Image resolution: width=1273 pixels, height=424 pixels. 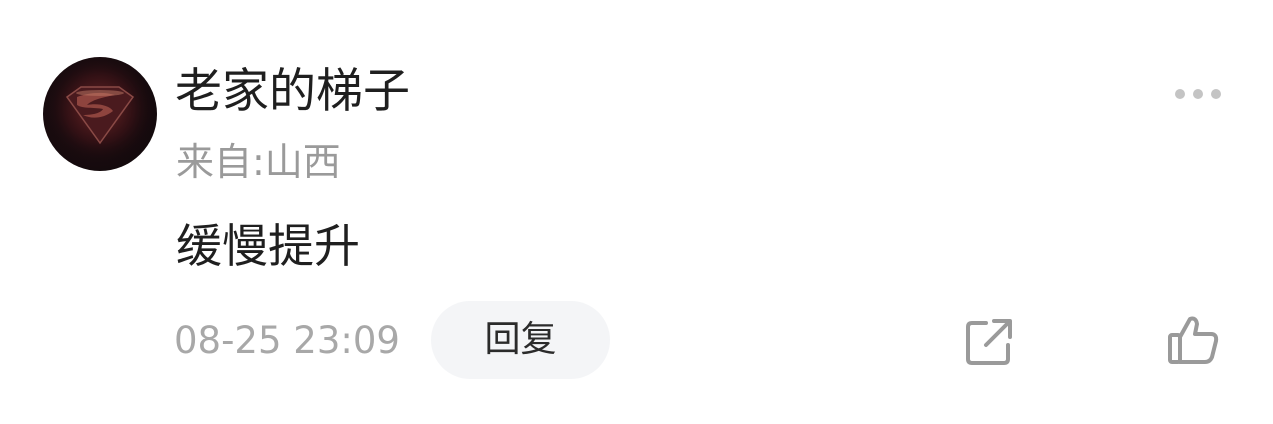 I want to click on superman-logo-icon, so click(x=100, y=114).